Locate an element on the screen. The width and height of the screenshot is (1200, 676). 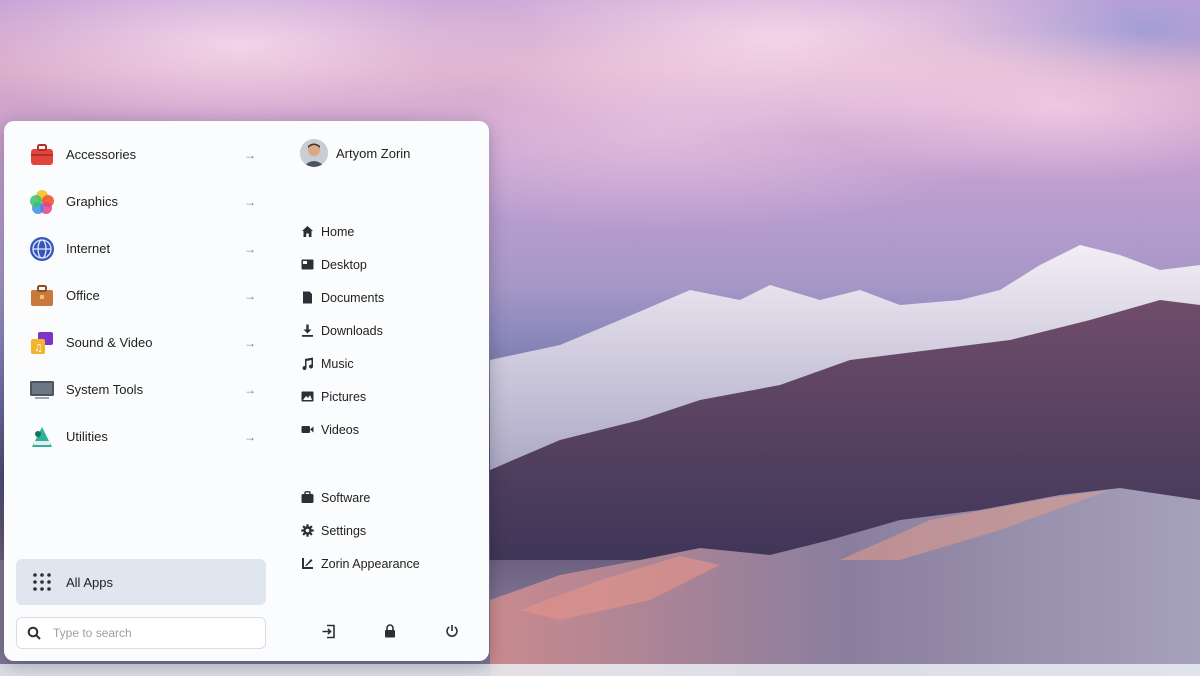
search-icon is located at coordinates (34, 633).